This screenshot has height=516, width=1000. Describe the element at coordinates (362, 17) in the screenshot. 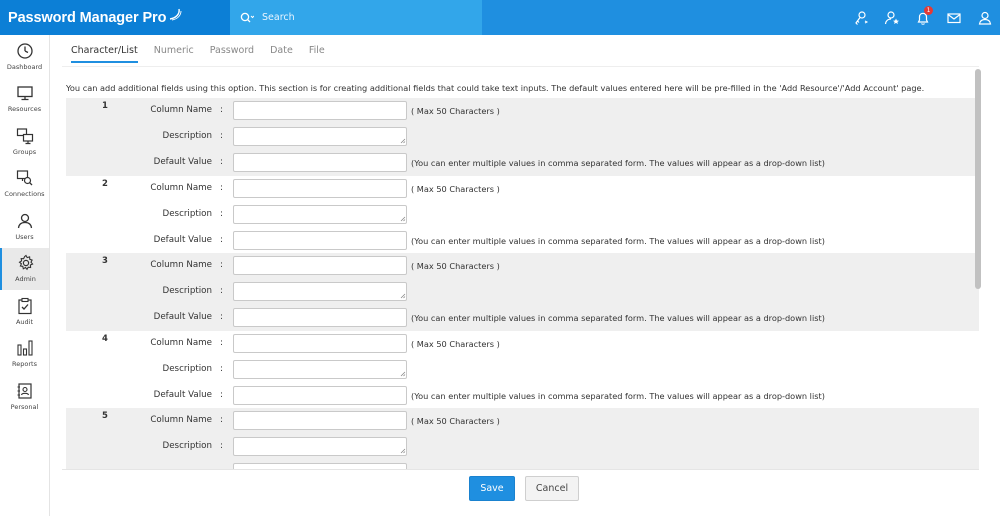

I see `search-input` at that location.